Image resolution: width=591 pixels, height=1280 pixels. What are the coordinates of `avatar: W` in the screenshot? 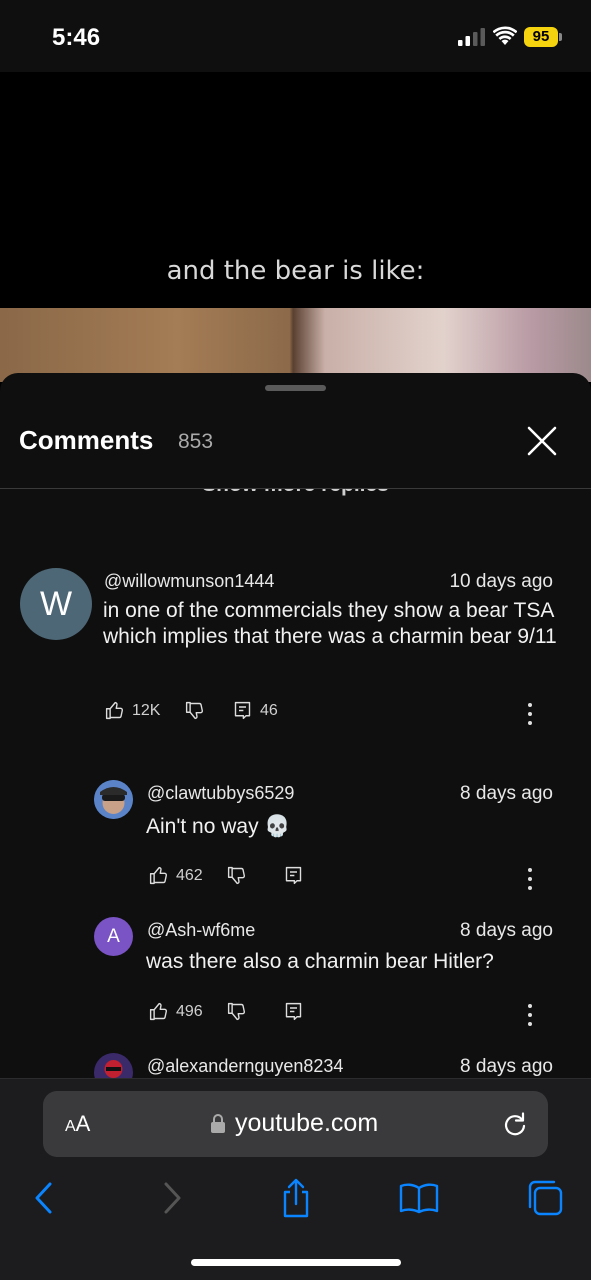 It's located at (56, 604).